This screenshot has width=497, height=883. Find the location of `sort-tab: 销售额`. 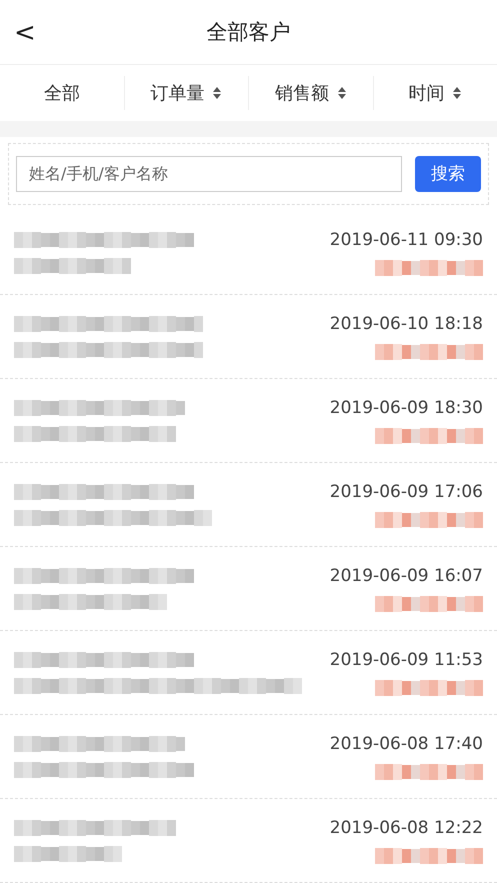

sort-tab: 销售额 is located at coordinates (310, 93).